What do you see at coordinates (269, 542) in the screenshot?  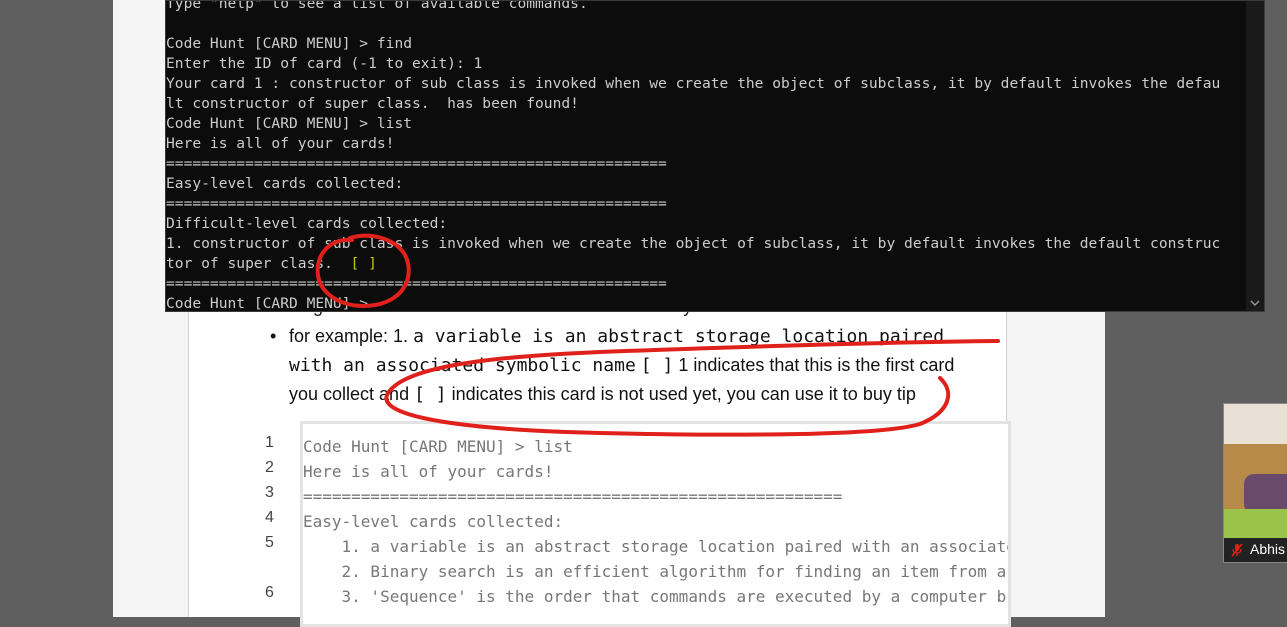 I see `line-number: 5` at bounding box center [269, 542].